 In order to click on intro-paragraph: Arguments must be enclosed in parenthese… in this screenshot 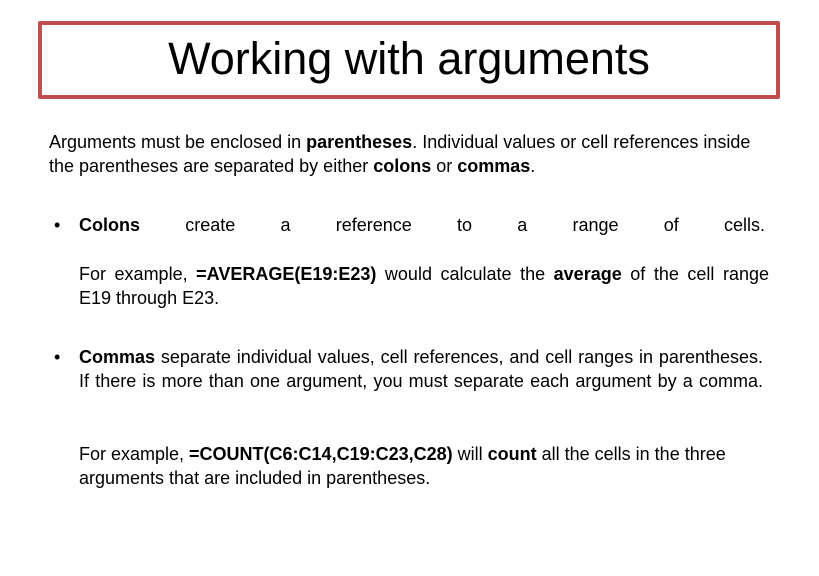, I will do `click(414, 154)`.